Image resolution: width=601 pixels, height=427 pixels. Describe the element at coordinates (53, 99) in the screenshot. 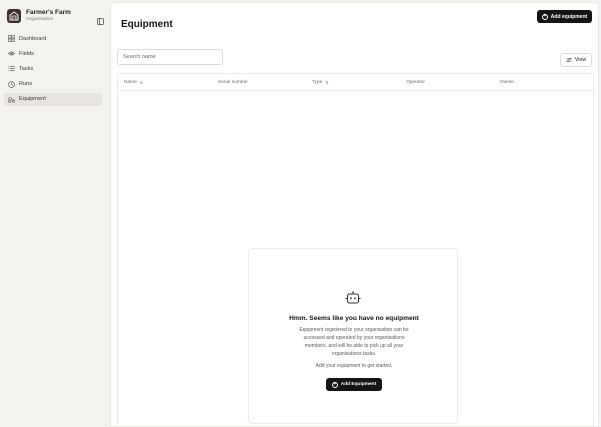

I see `sidebar-item-equipment: Equipment` at that location.